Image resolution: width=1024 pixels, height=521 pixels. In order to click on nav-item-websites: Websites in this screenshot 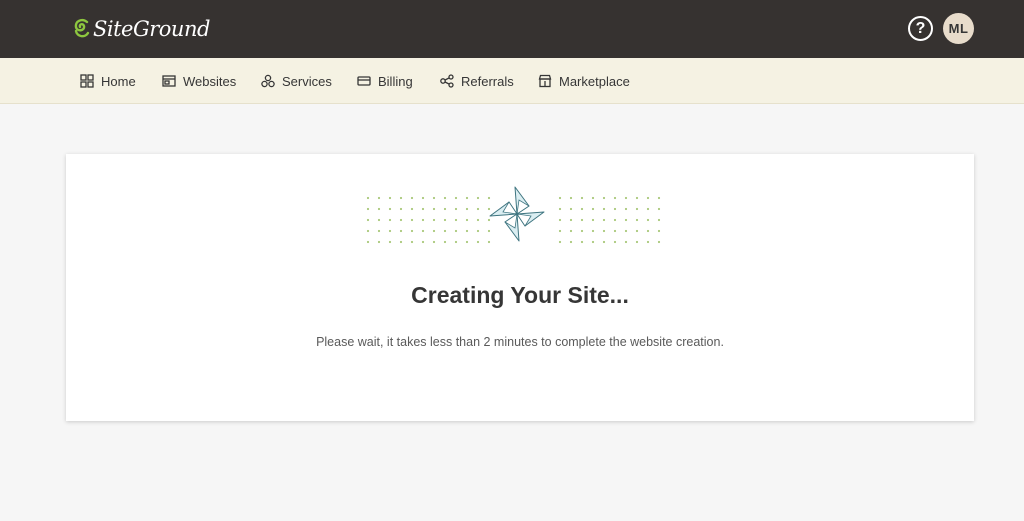, I will do `click(199, 81)`.